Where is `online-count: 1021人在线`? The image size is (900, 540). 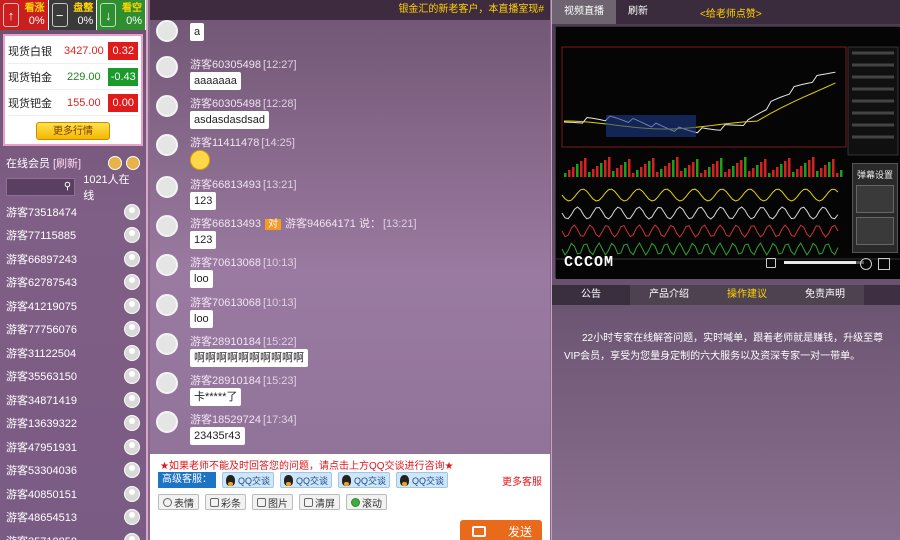
online-count: 1021人在线 is located at coordinates (106, 188).